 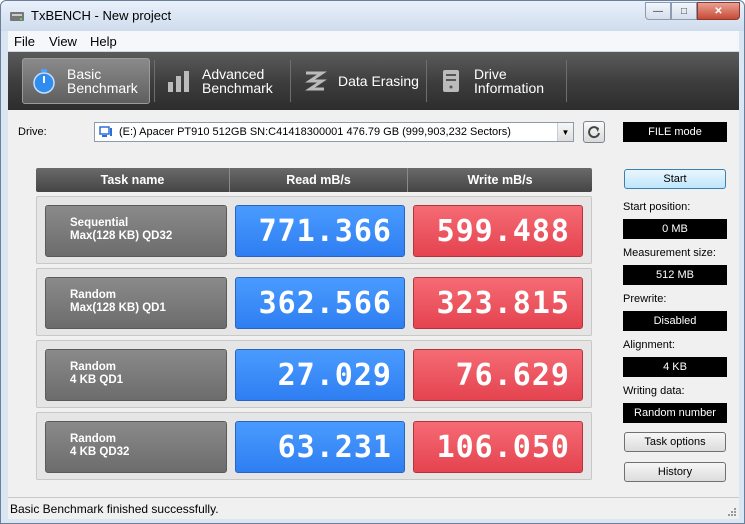 What do you see at coordinates (319, 180) in the screenshot?
I see `header-read: Read mB/s` at bounding box center [319, 180].